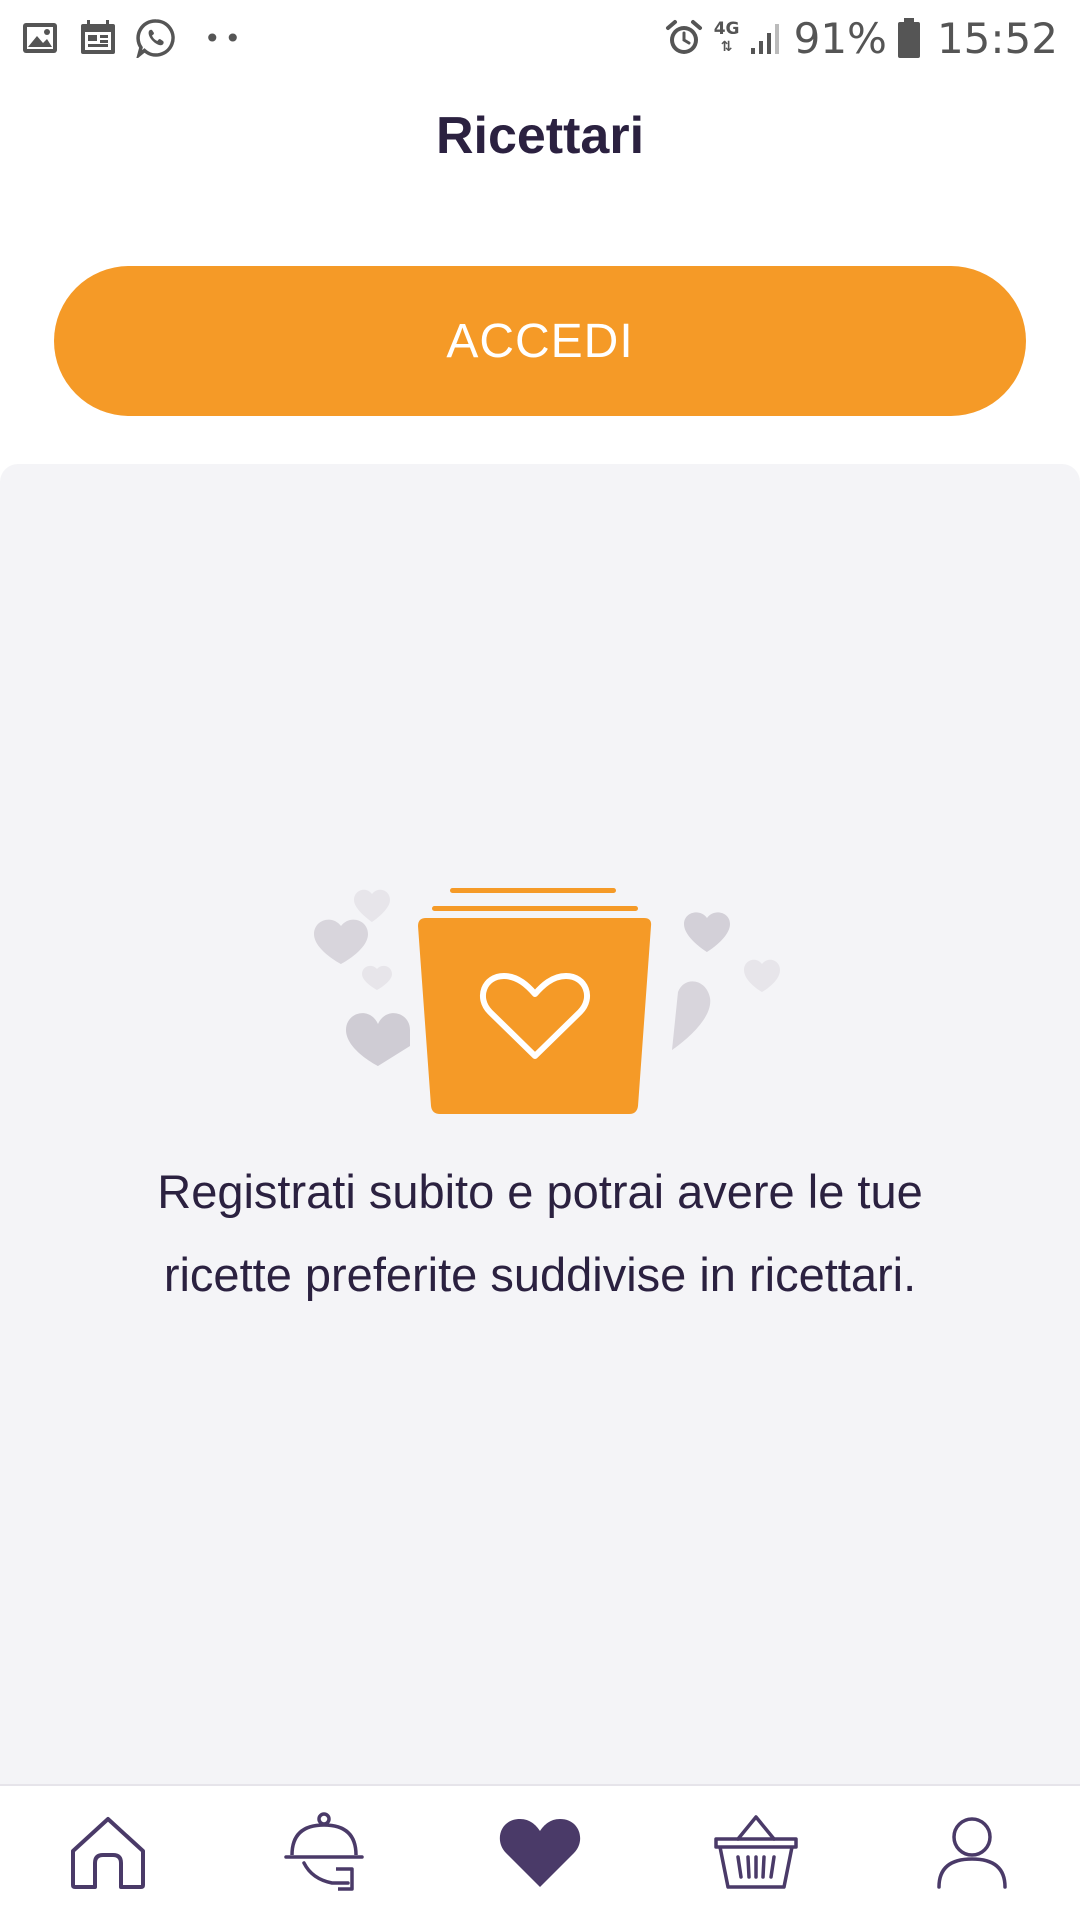  What do you see at coordinates (40, 38) in the screenshot?
I see `gallery-icon` at bounding box center [40, 38].